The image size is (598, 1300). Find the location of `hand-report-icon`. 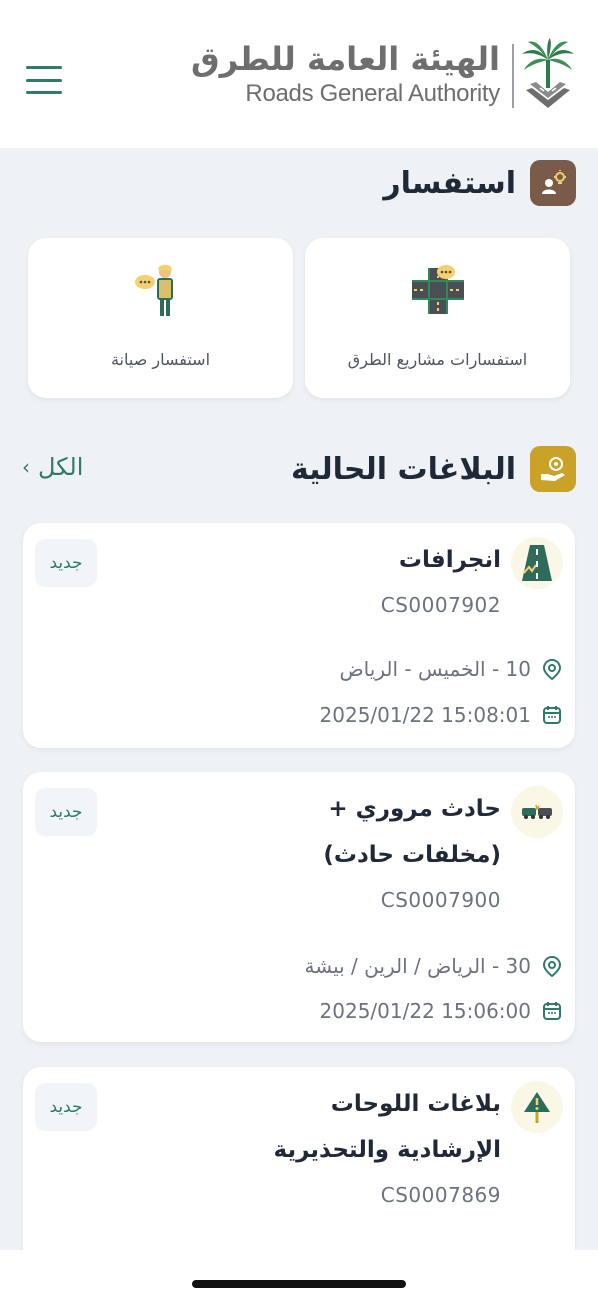

hand-report-icon is located at coordinates (553, 469).